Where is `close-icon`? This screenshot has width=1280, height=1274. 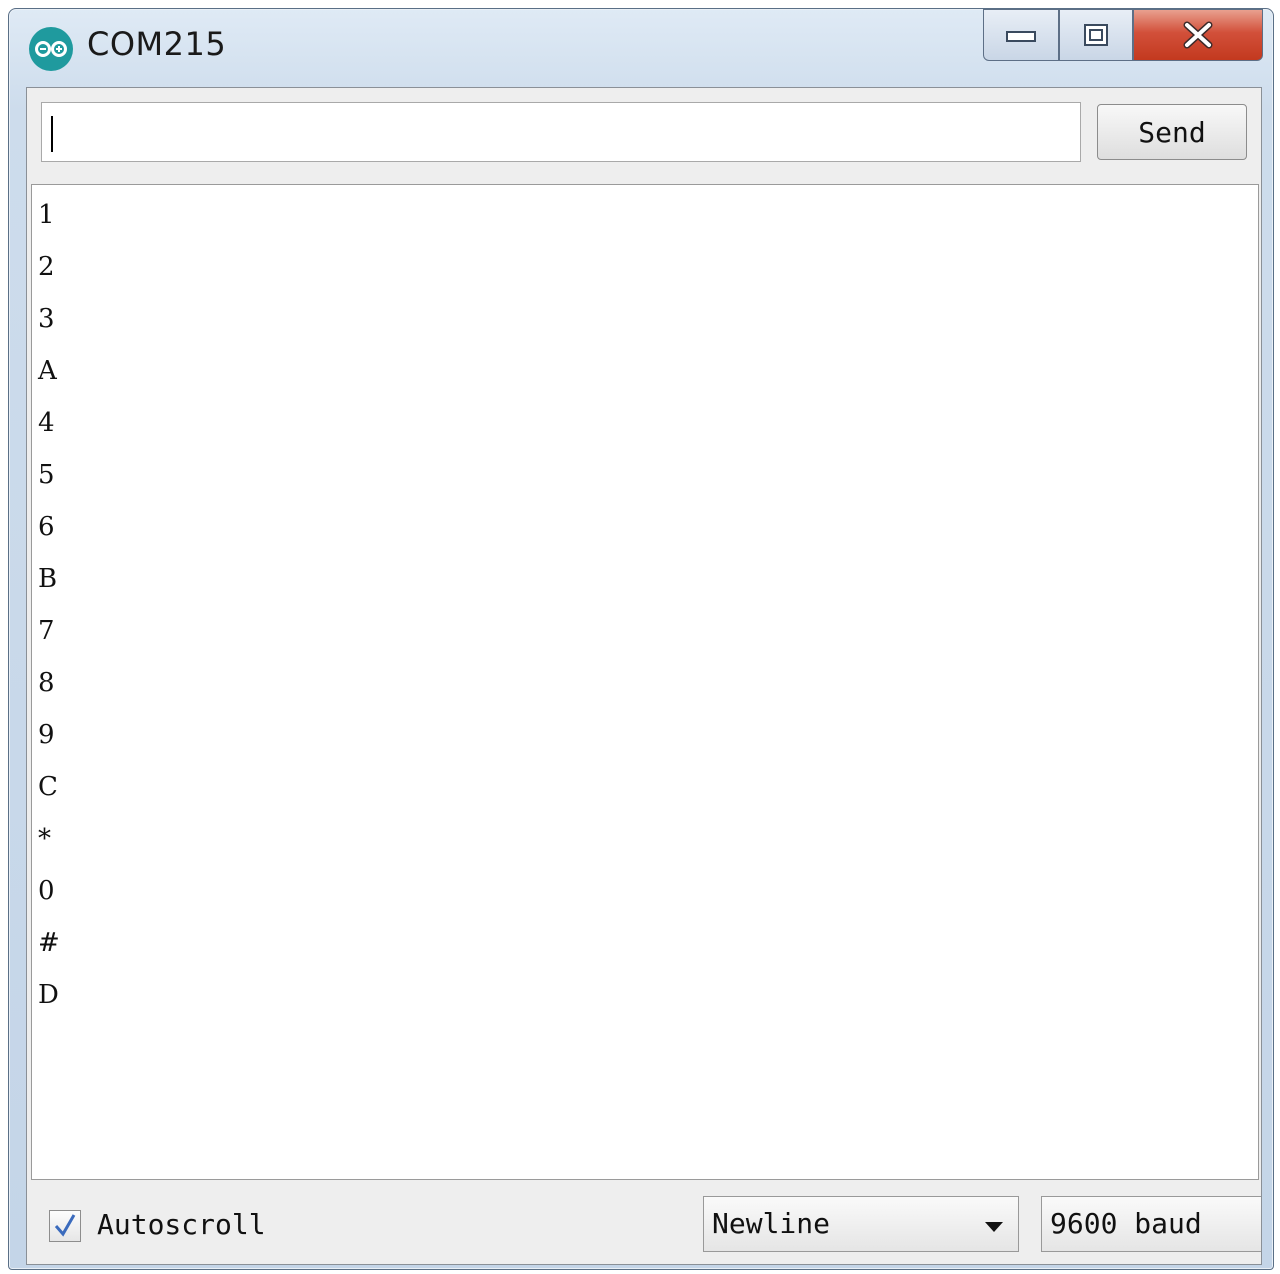
close-icon is located at coordinates (1198, 35).